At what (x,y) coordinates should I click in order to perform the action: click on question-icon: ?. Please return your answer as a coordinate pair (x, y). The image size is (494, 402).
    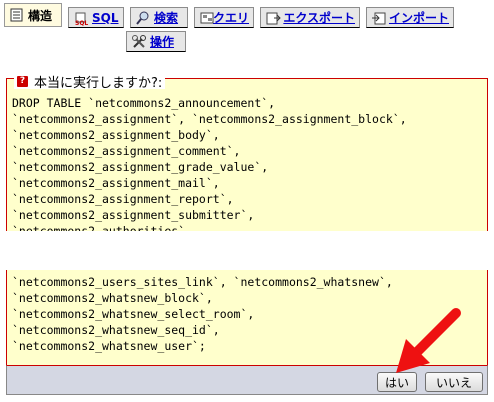
    Looking at the image, I should click on (22, 81).